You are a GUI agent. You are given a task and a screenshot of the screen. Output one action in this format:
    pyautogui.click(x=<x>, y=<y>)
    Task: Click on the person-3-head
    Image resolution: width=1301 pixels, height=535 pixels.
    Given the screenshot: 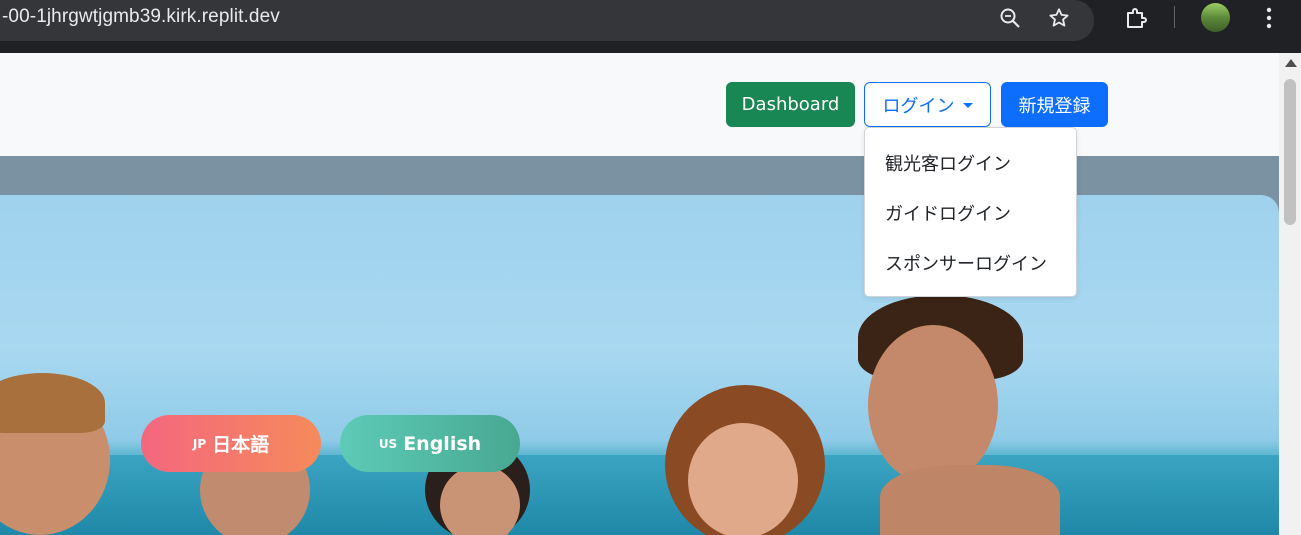 What is the action you would take?
    pyautogui.click(x=480, y=500)
    